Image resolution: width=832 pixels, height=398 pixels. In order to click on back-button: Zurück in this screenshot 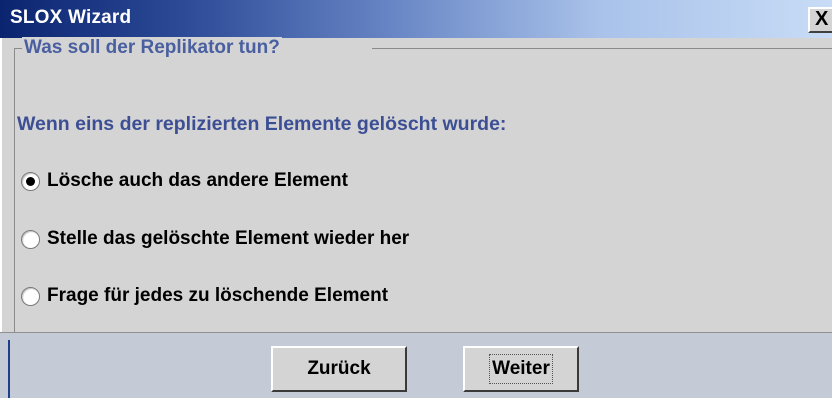, I will do `click(339, 369)`.